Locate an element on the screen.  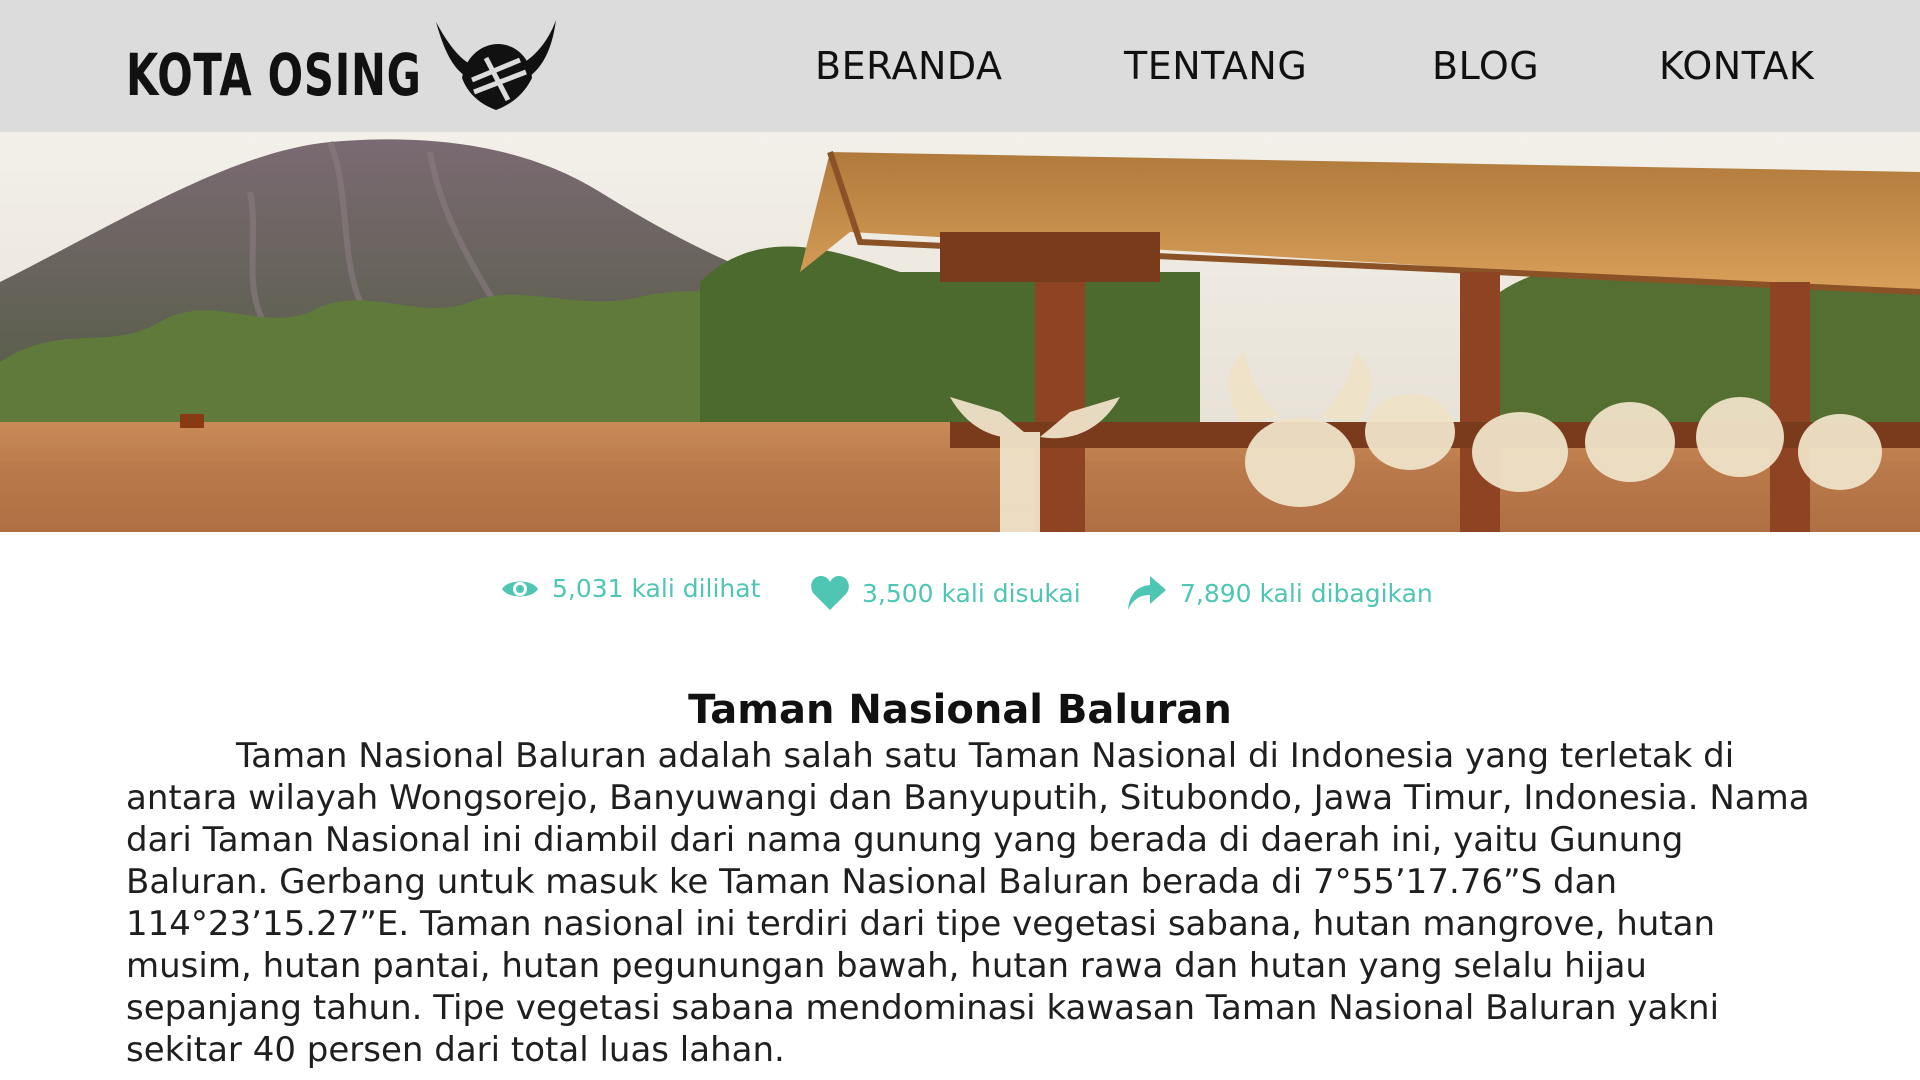
nav-item-kontak: KONTAK is located at coordinates (1736, 66).